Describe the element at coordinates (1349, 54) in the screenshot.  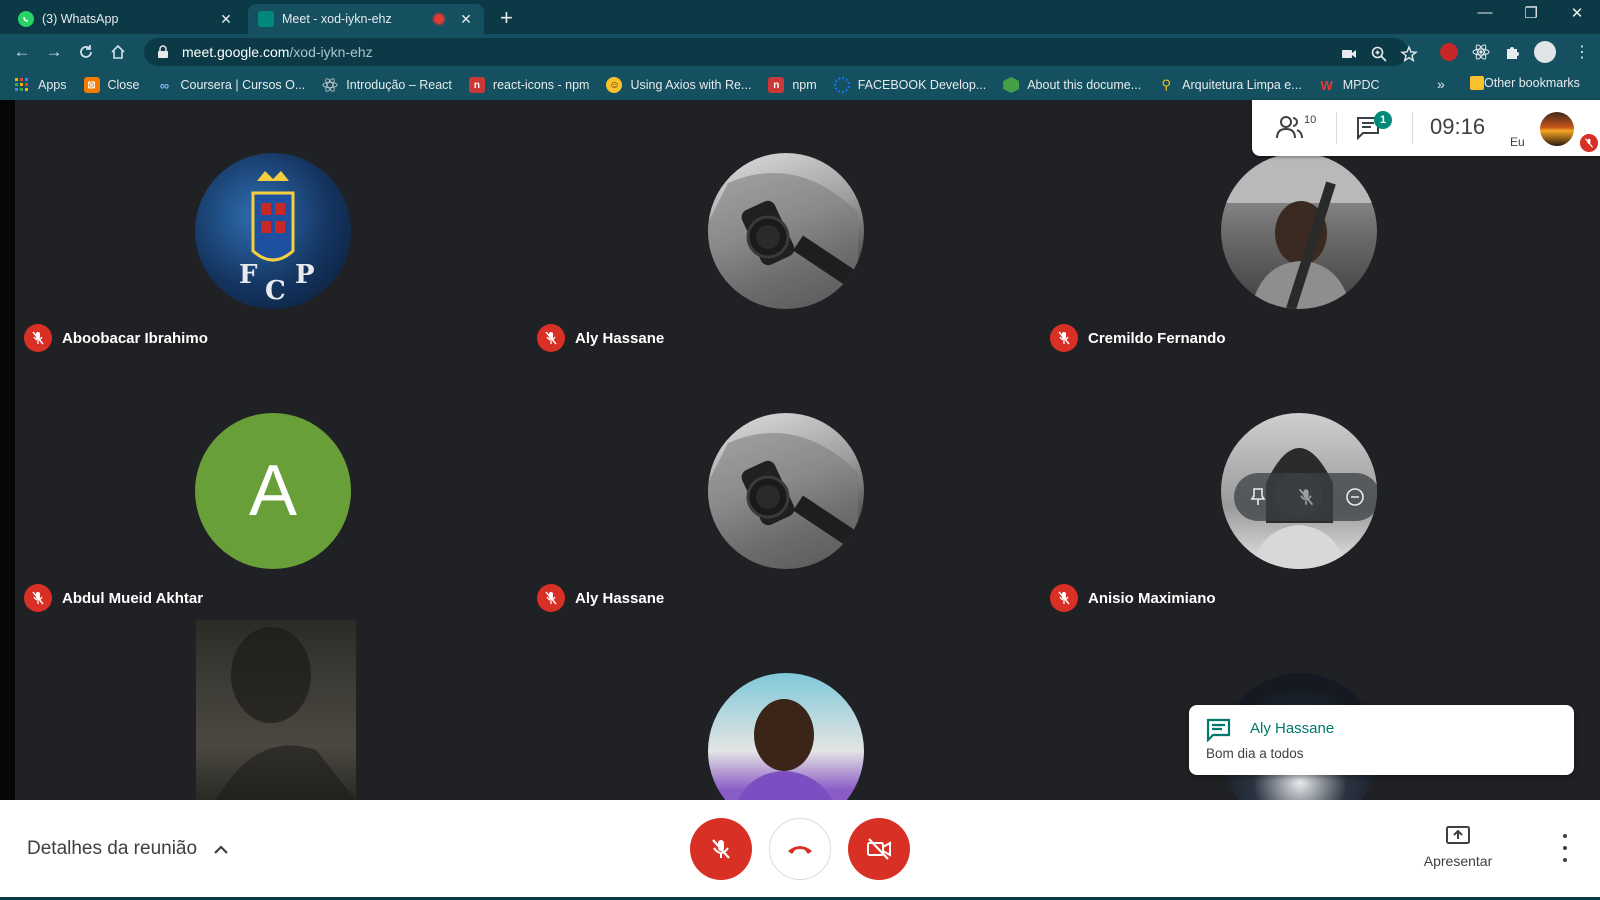
I see `camera-permission-icon` at that location.